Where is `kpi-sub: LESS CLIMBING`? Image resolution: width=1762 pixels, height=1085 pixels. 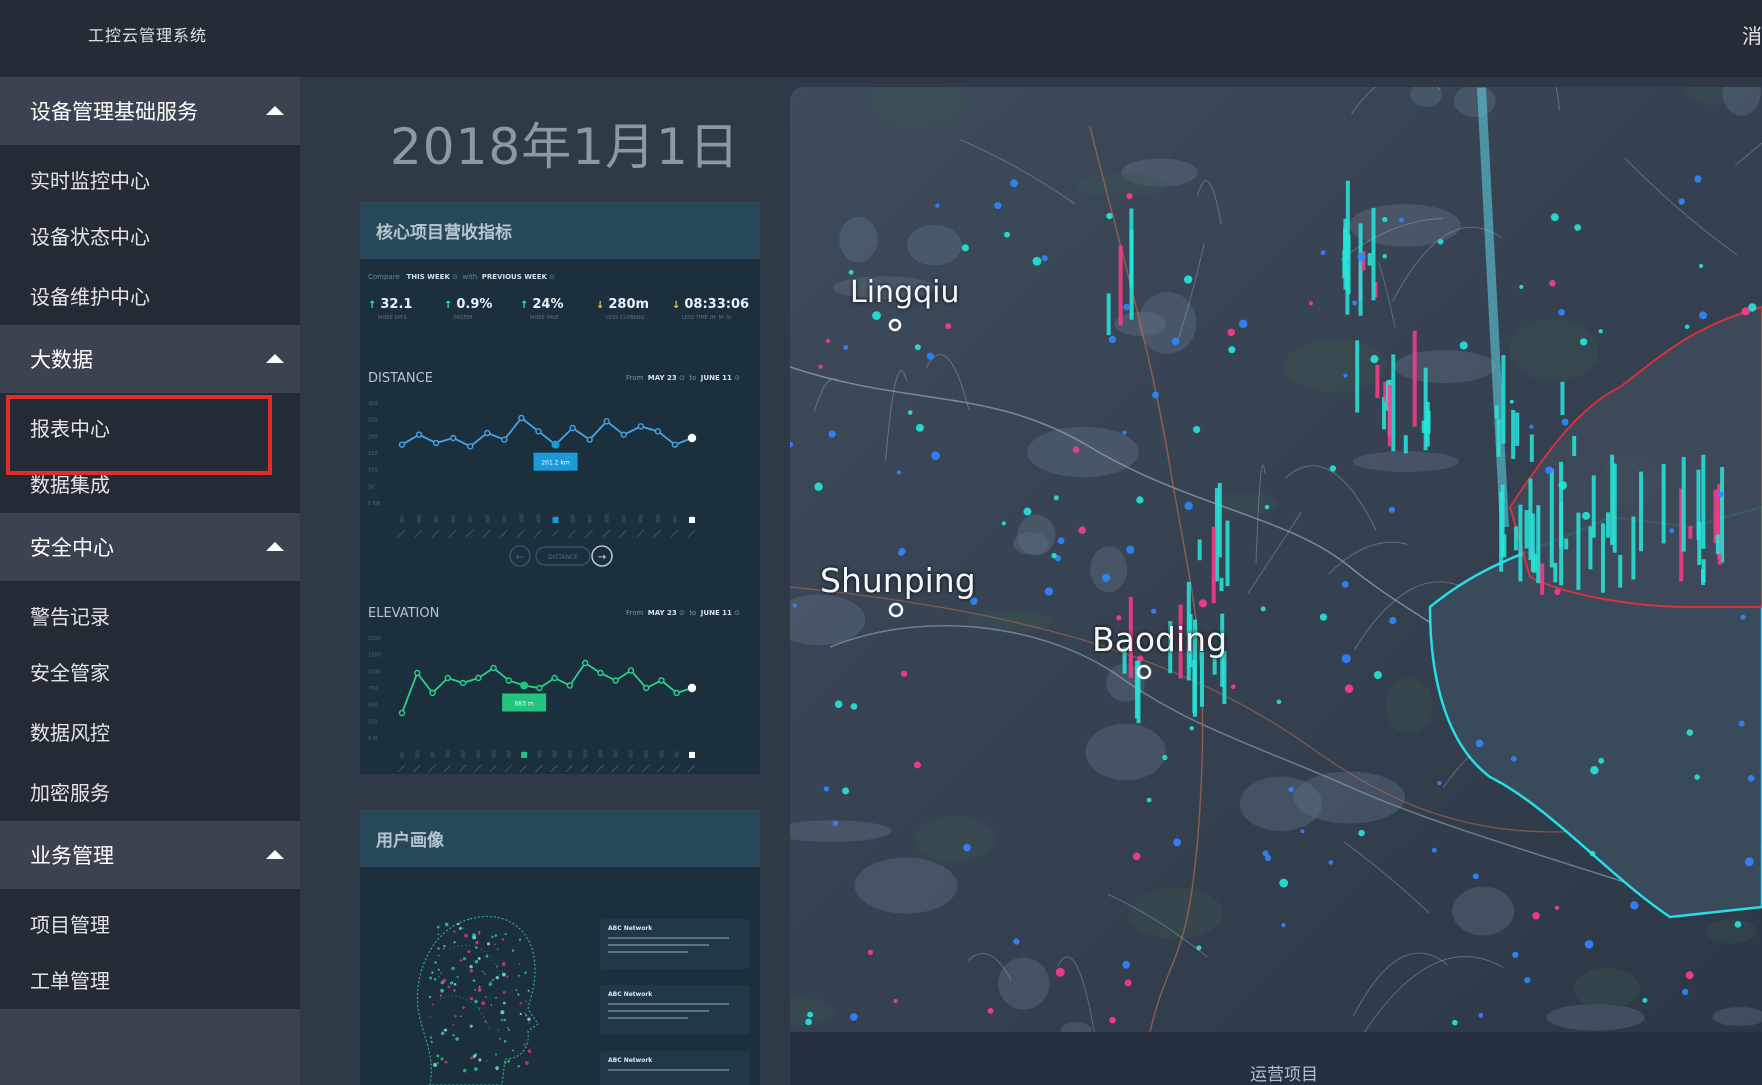 kpi-sub: LESS CLIMBING is located at coordinates (625, 318).